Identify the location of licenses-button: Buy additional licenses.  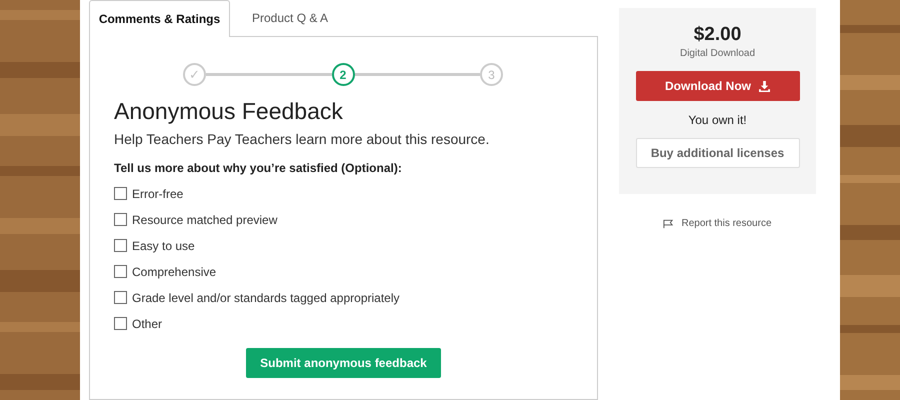
(718, 153).